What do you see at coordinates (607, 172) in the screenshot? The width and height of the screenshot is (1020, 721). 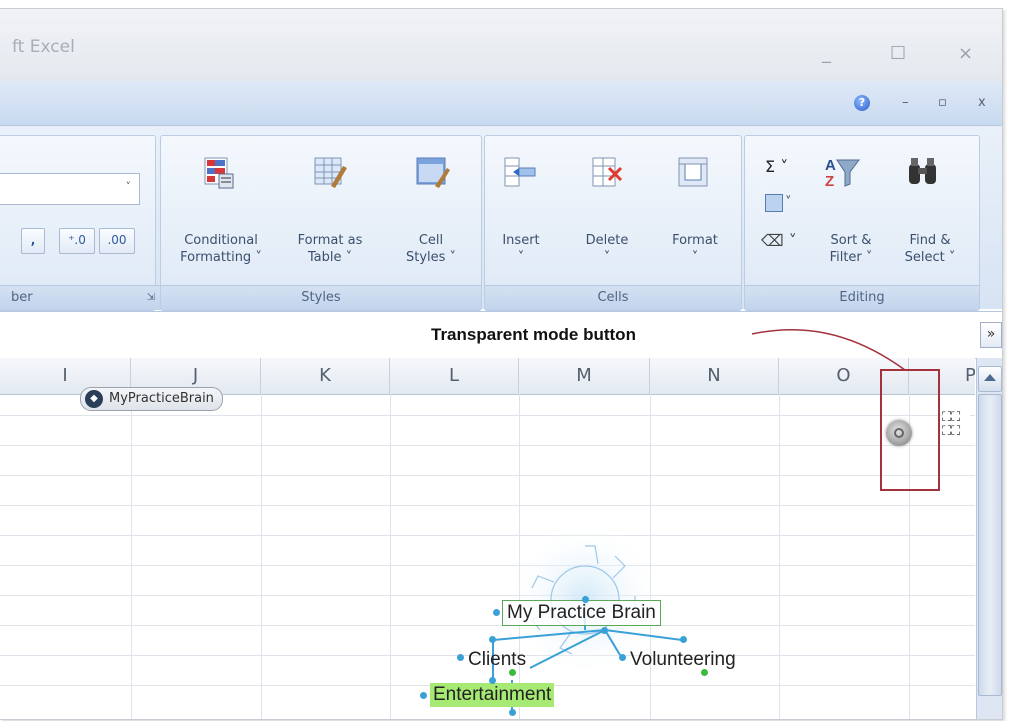 I see `delete-cells-icon` at bounding box center [607, 172].